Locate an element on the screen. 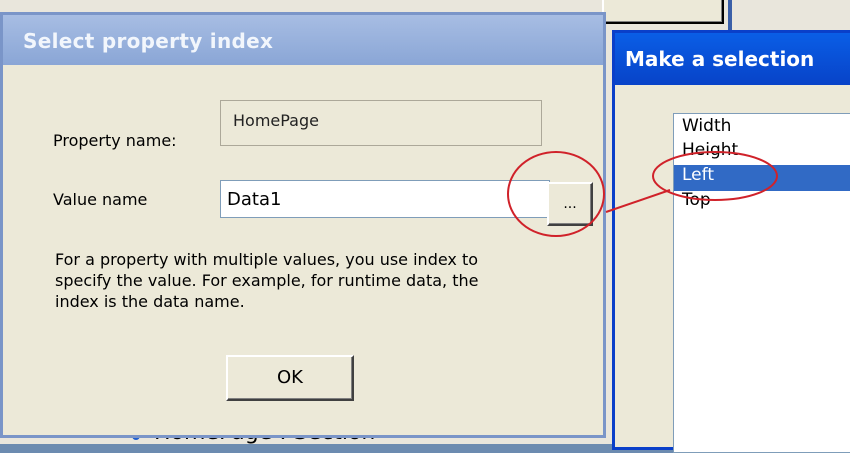 The width and height of the screenshot is (850, 453). dialog-title: Select property index is located at coordinates (148, 41).